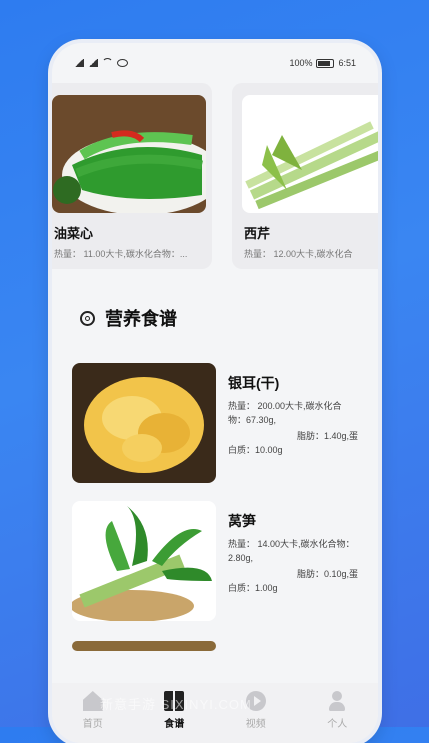 The height and width of the screenshot is (743, 429). What do you see at coordinates (176, 704) in the screenshot?
I see `watermark: 新意手游 SIXINYI.COM` at bounding box center [176, 704].